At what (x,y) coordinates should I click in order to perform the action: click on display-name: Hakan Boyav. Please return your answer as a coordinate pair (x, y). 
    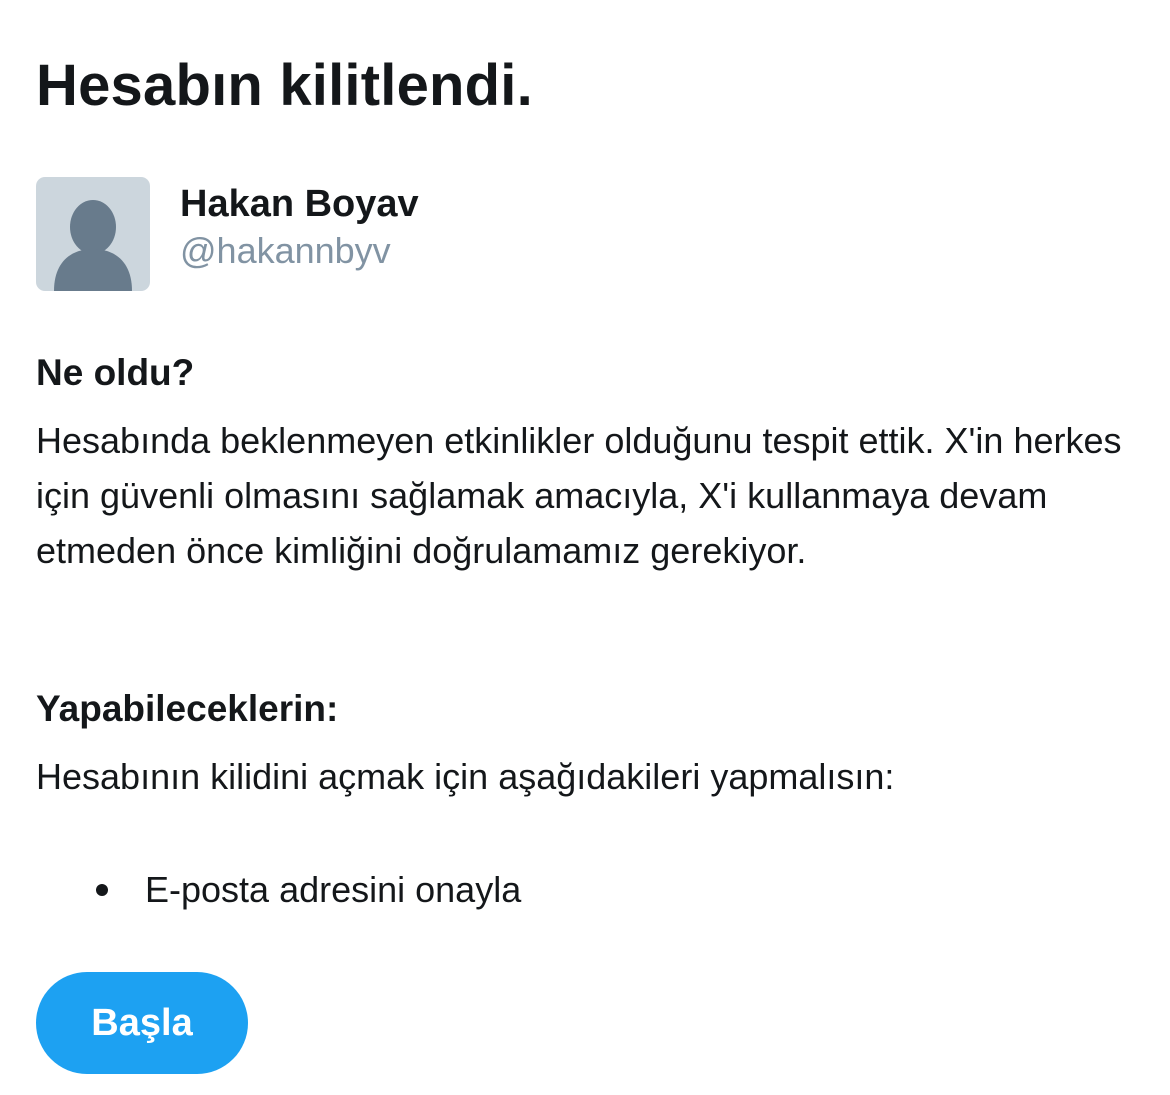
    Looking at the image, I should click on (299, 204).